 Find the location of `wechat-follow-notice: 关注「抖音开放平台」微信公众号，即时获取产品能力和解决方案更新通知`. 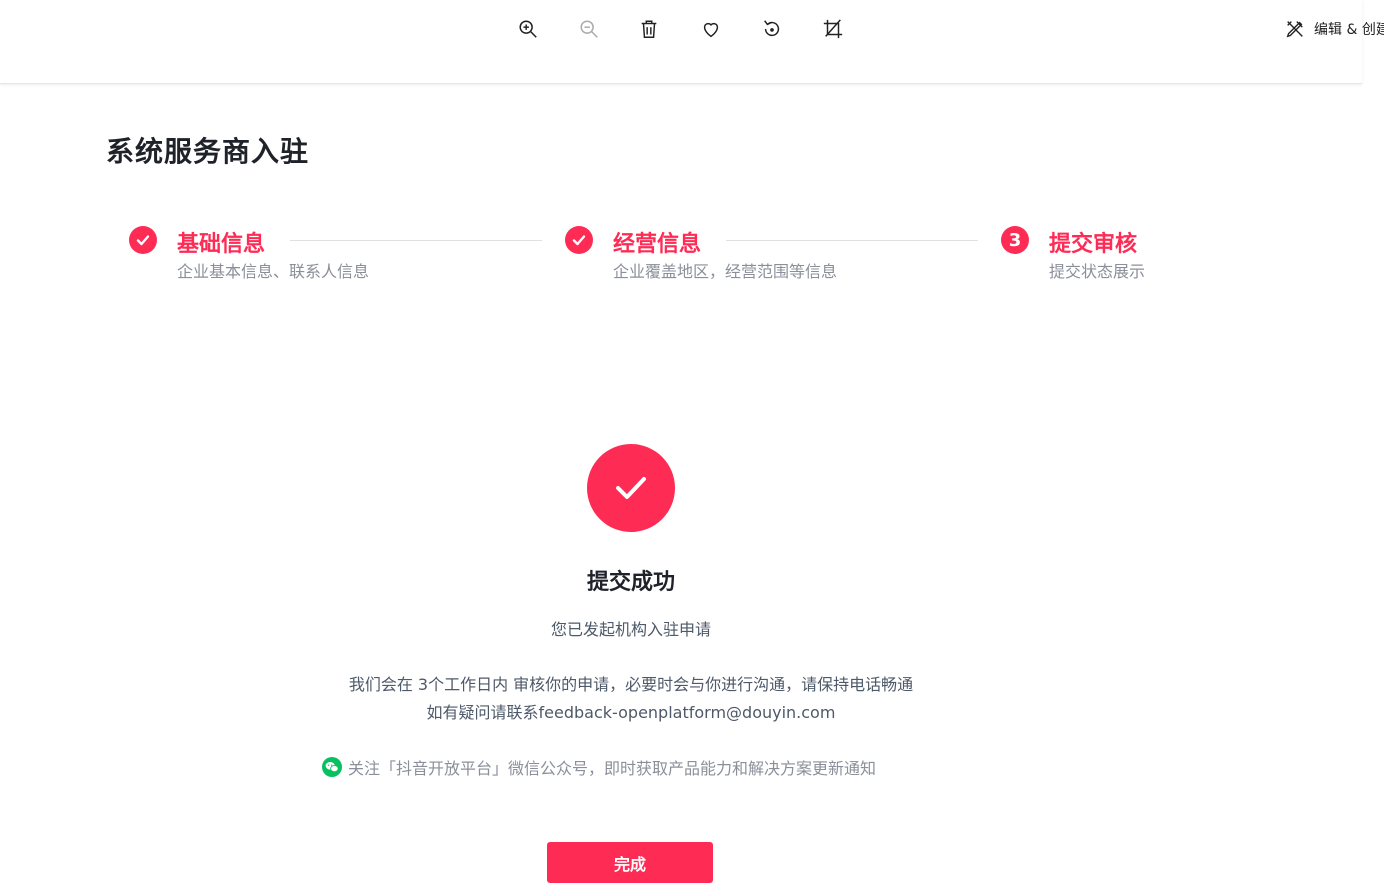

wechat-follow-notice: 关注「抖音开放平台」微信公众号，即时获取产品能力和解决方案更新通知 is located at coordinates (599, 767).